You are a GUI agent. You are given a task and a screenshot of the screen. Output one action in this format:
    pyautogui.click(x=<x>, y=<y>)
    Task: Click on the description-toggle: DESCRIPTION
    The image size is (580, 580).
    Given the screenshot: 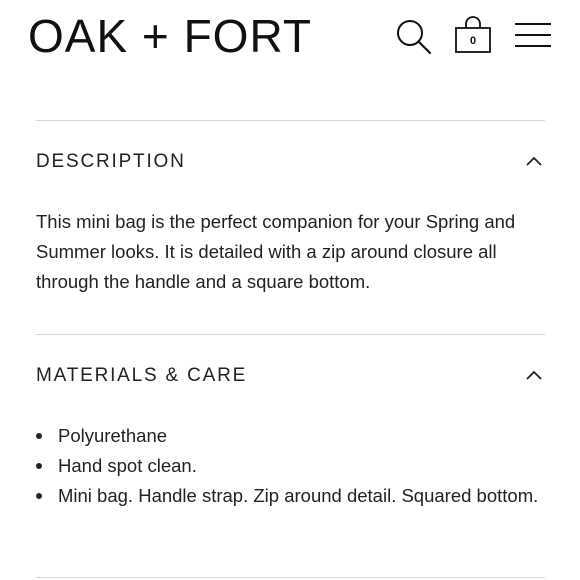 What is the action you would take?
    pyautogui.click(x=290, y=162)
    